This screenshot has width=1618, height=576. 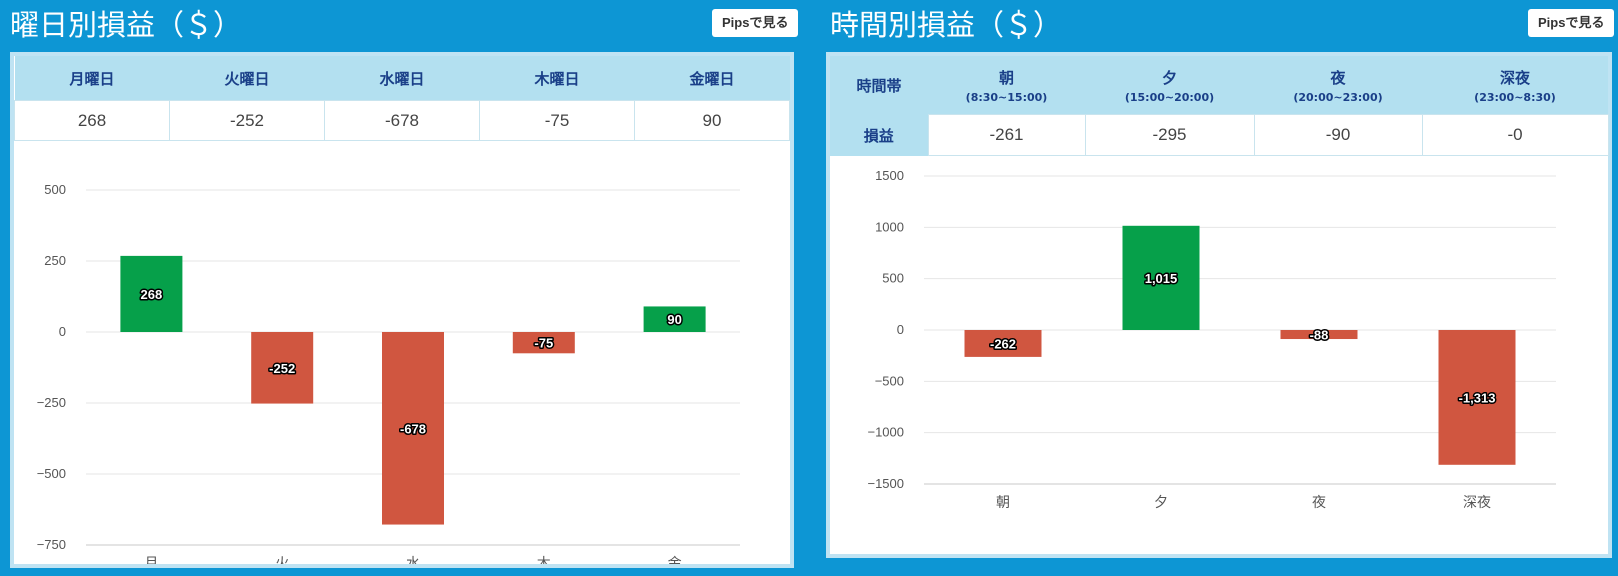 I want to click on time-header-evening-range: (15:00~20:00), so click(x=1169, y=97).